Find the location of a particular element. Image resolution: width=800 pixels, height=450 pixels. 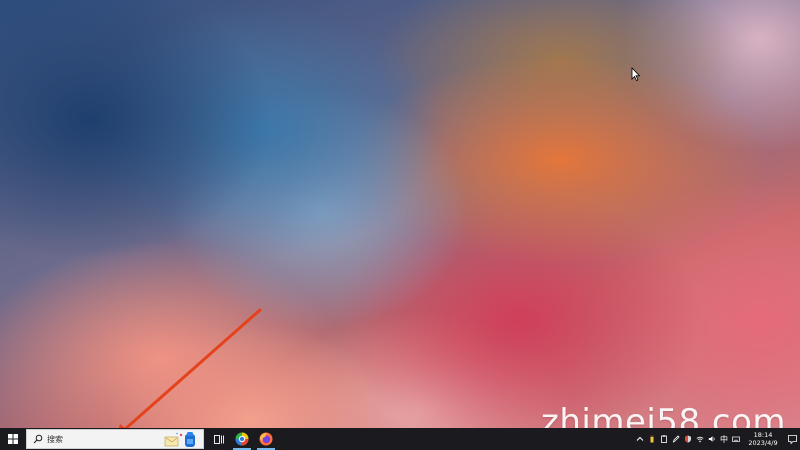

firefox-icon is located at coordinates (266, 439).